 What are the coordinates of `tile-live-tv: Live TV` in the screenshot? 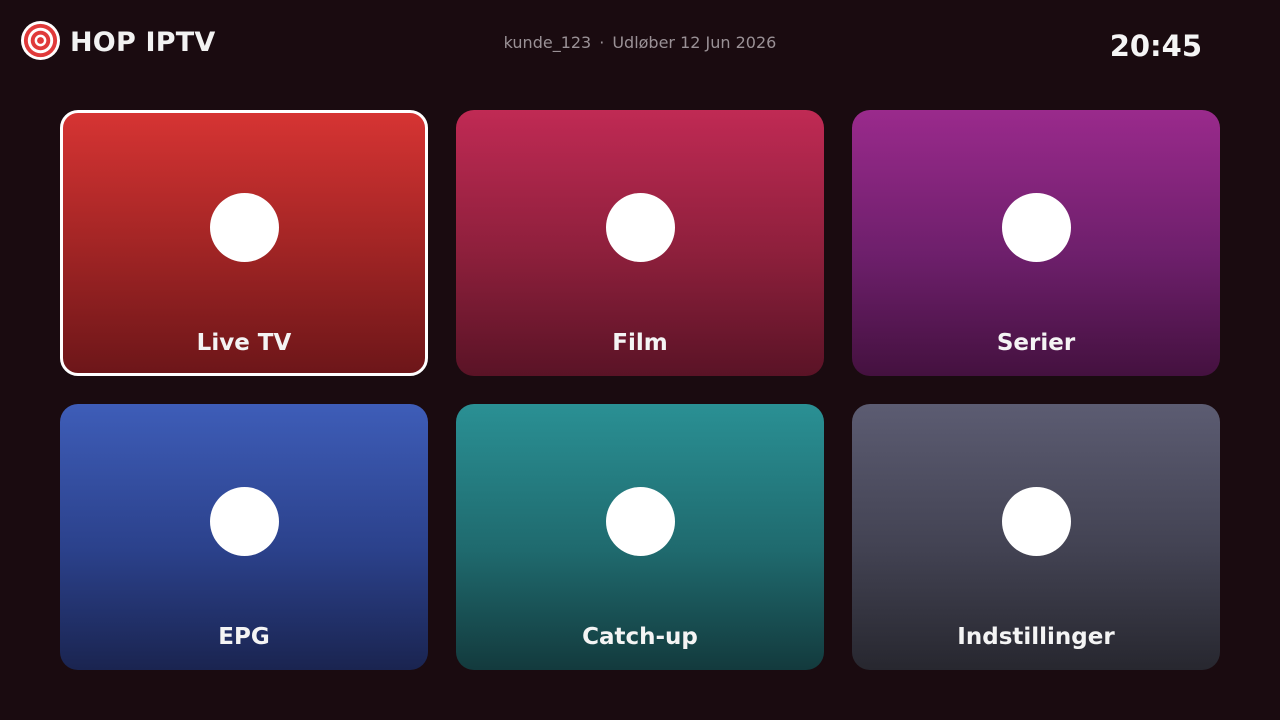 It's located at (244, 243).